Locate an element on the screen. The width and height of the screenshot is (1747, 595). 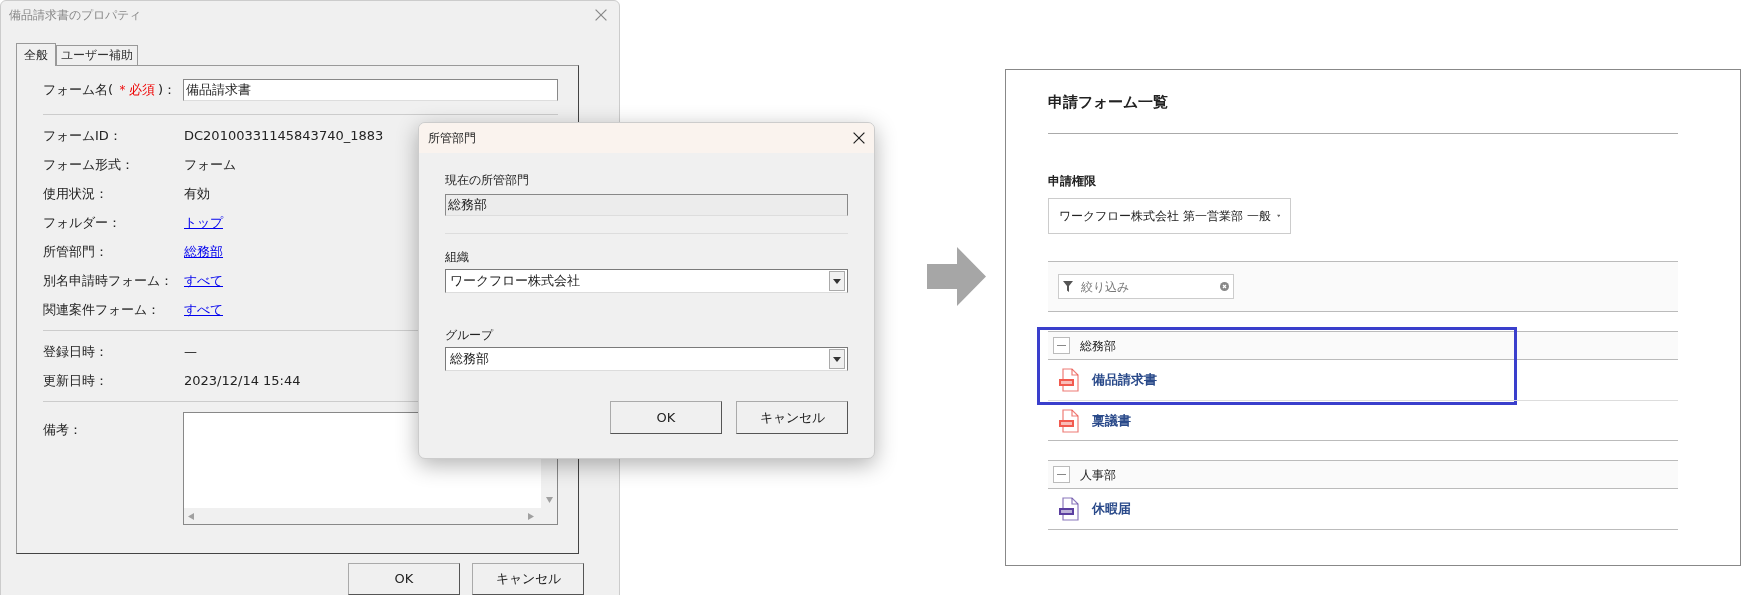
field-label: フォルダー： is located at coordinates (82, 222).